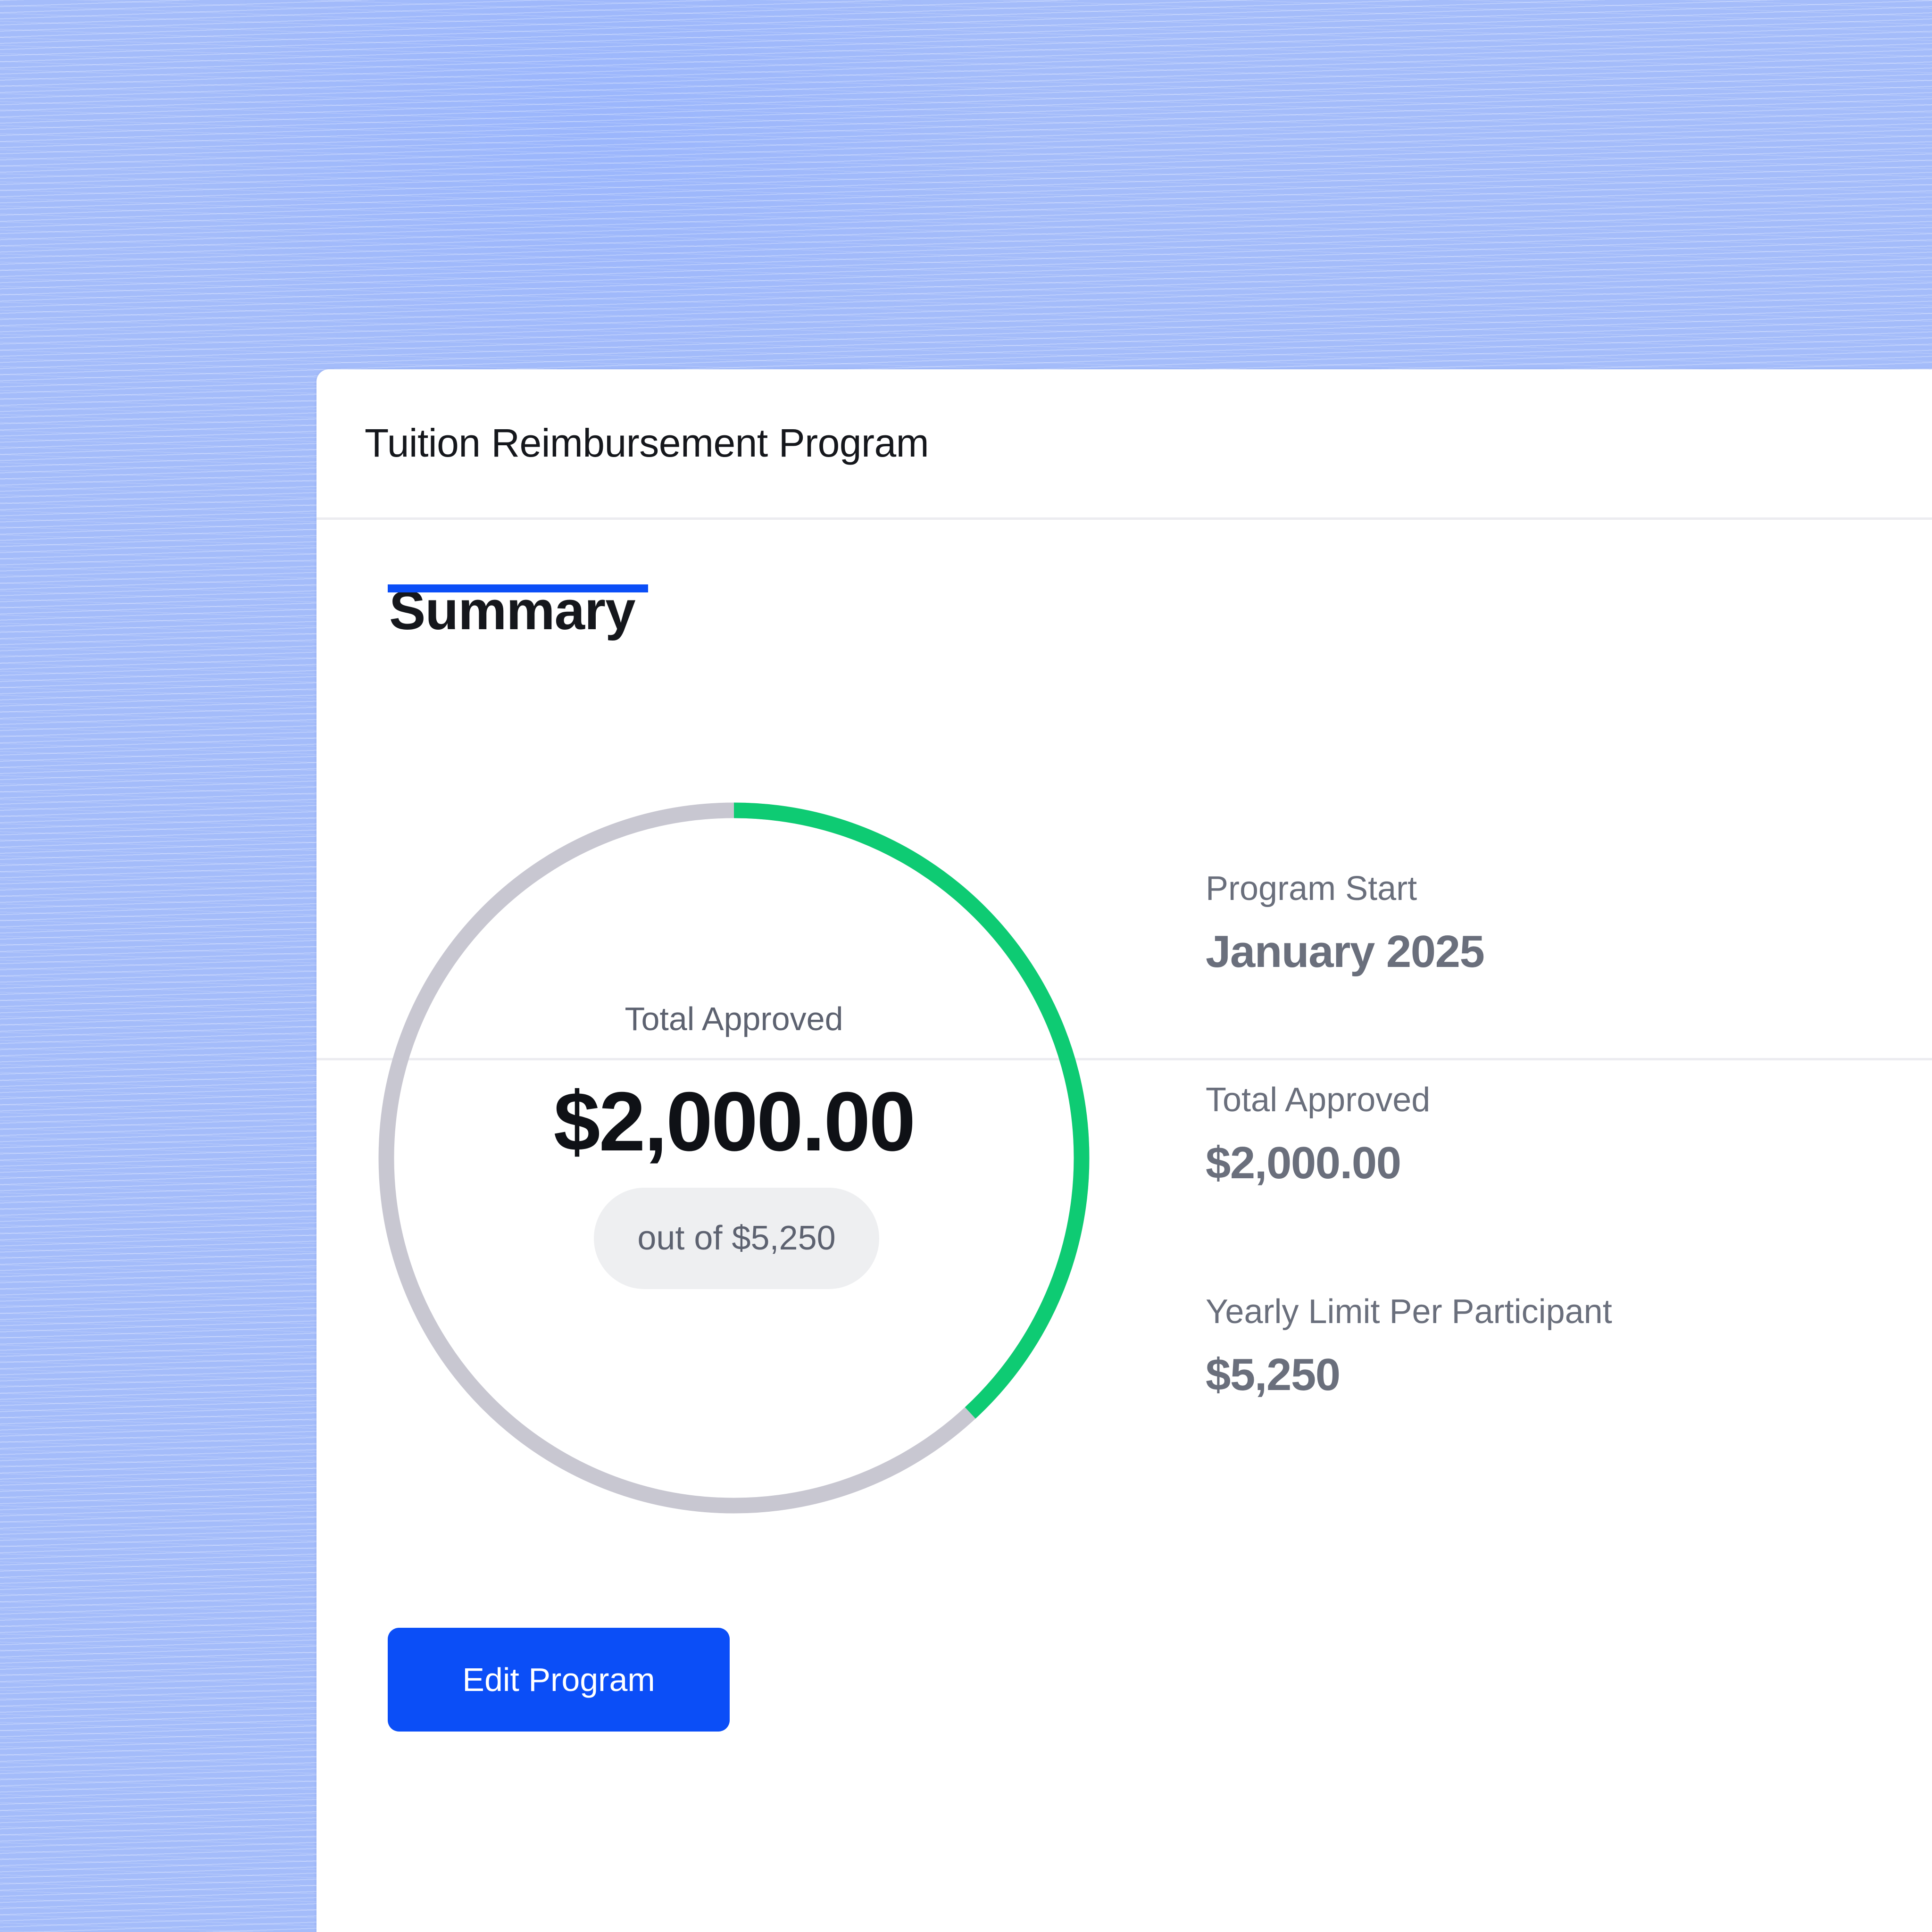 The height and width of the screenshot is (1932, 1932). Describe the element at coordinates (1273, 1375) in the screenshot. I see `detail-value: $5,250` at that location.